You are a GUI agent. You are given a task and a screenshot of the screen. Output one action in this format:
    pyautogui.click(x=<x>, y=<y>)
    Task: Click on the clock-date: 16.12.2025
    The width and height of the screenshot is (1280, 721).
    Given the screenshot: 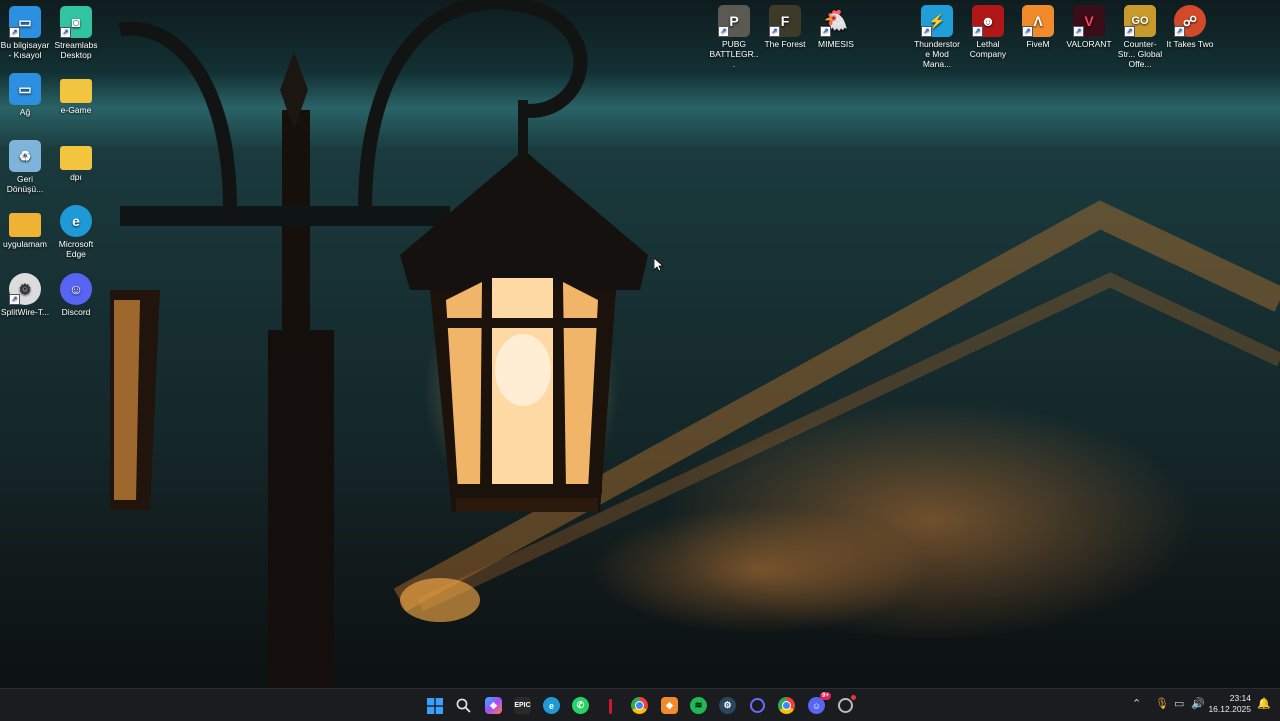 What is the action you would take?
    pyautogui.click(x=1229, y=709)
    